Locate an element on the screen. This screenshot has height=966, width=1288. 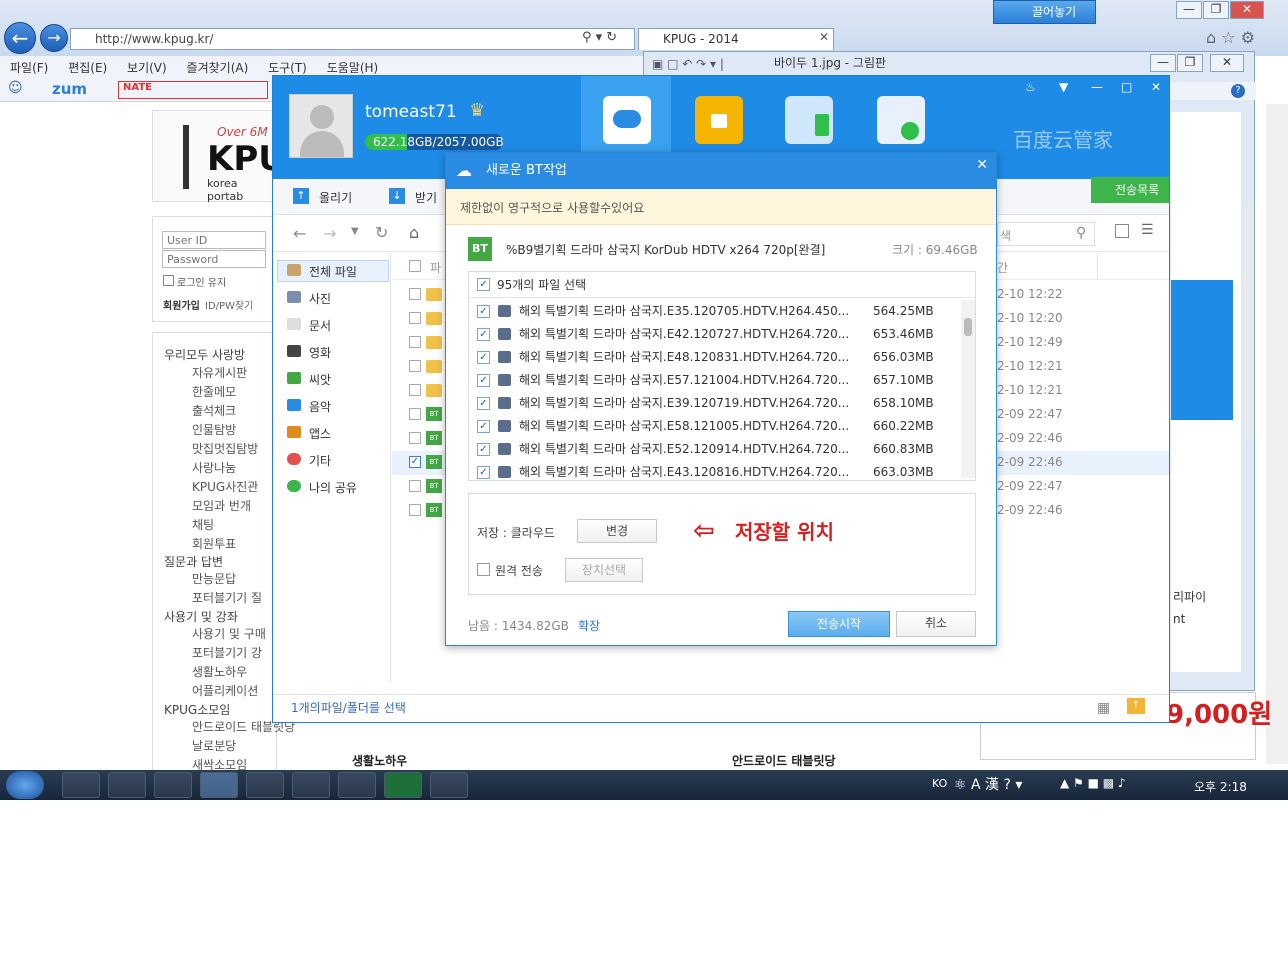
tab-close-icon: ✕ is located at coordinates (824, 37).